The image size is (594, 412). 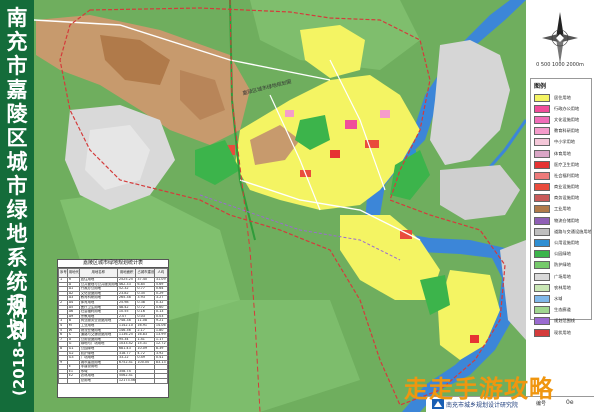 I want to click on table-header-cell: 序号, so click(x=63, y=273).